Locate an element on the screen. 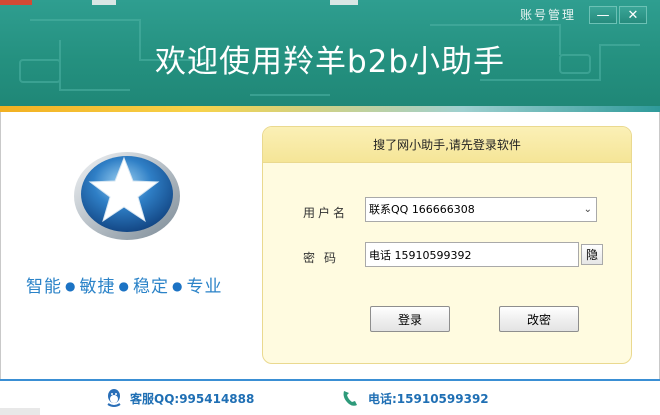 The image size is (660, 415). slogan: 智能 ● 敏捷 ● 稳定 ● 专业 is located at coordinates (124, 284).